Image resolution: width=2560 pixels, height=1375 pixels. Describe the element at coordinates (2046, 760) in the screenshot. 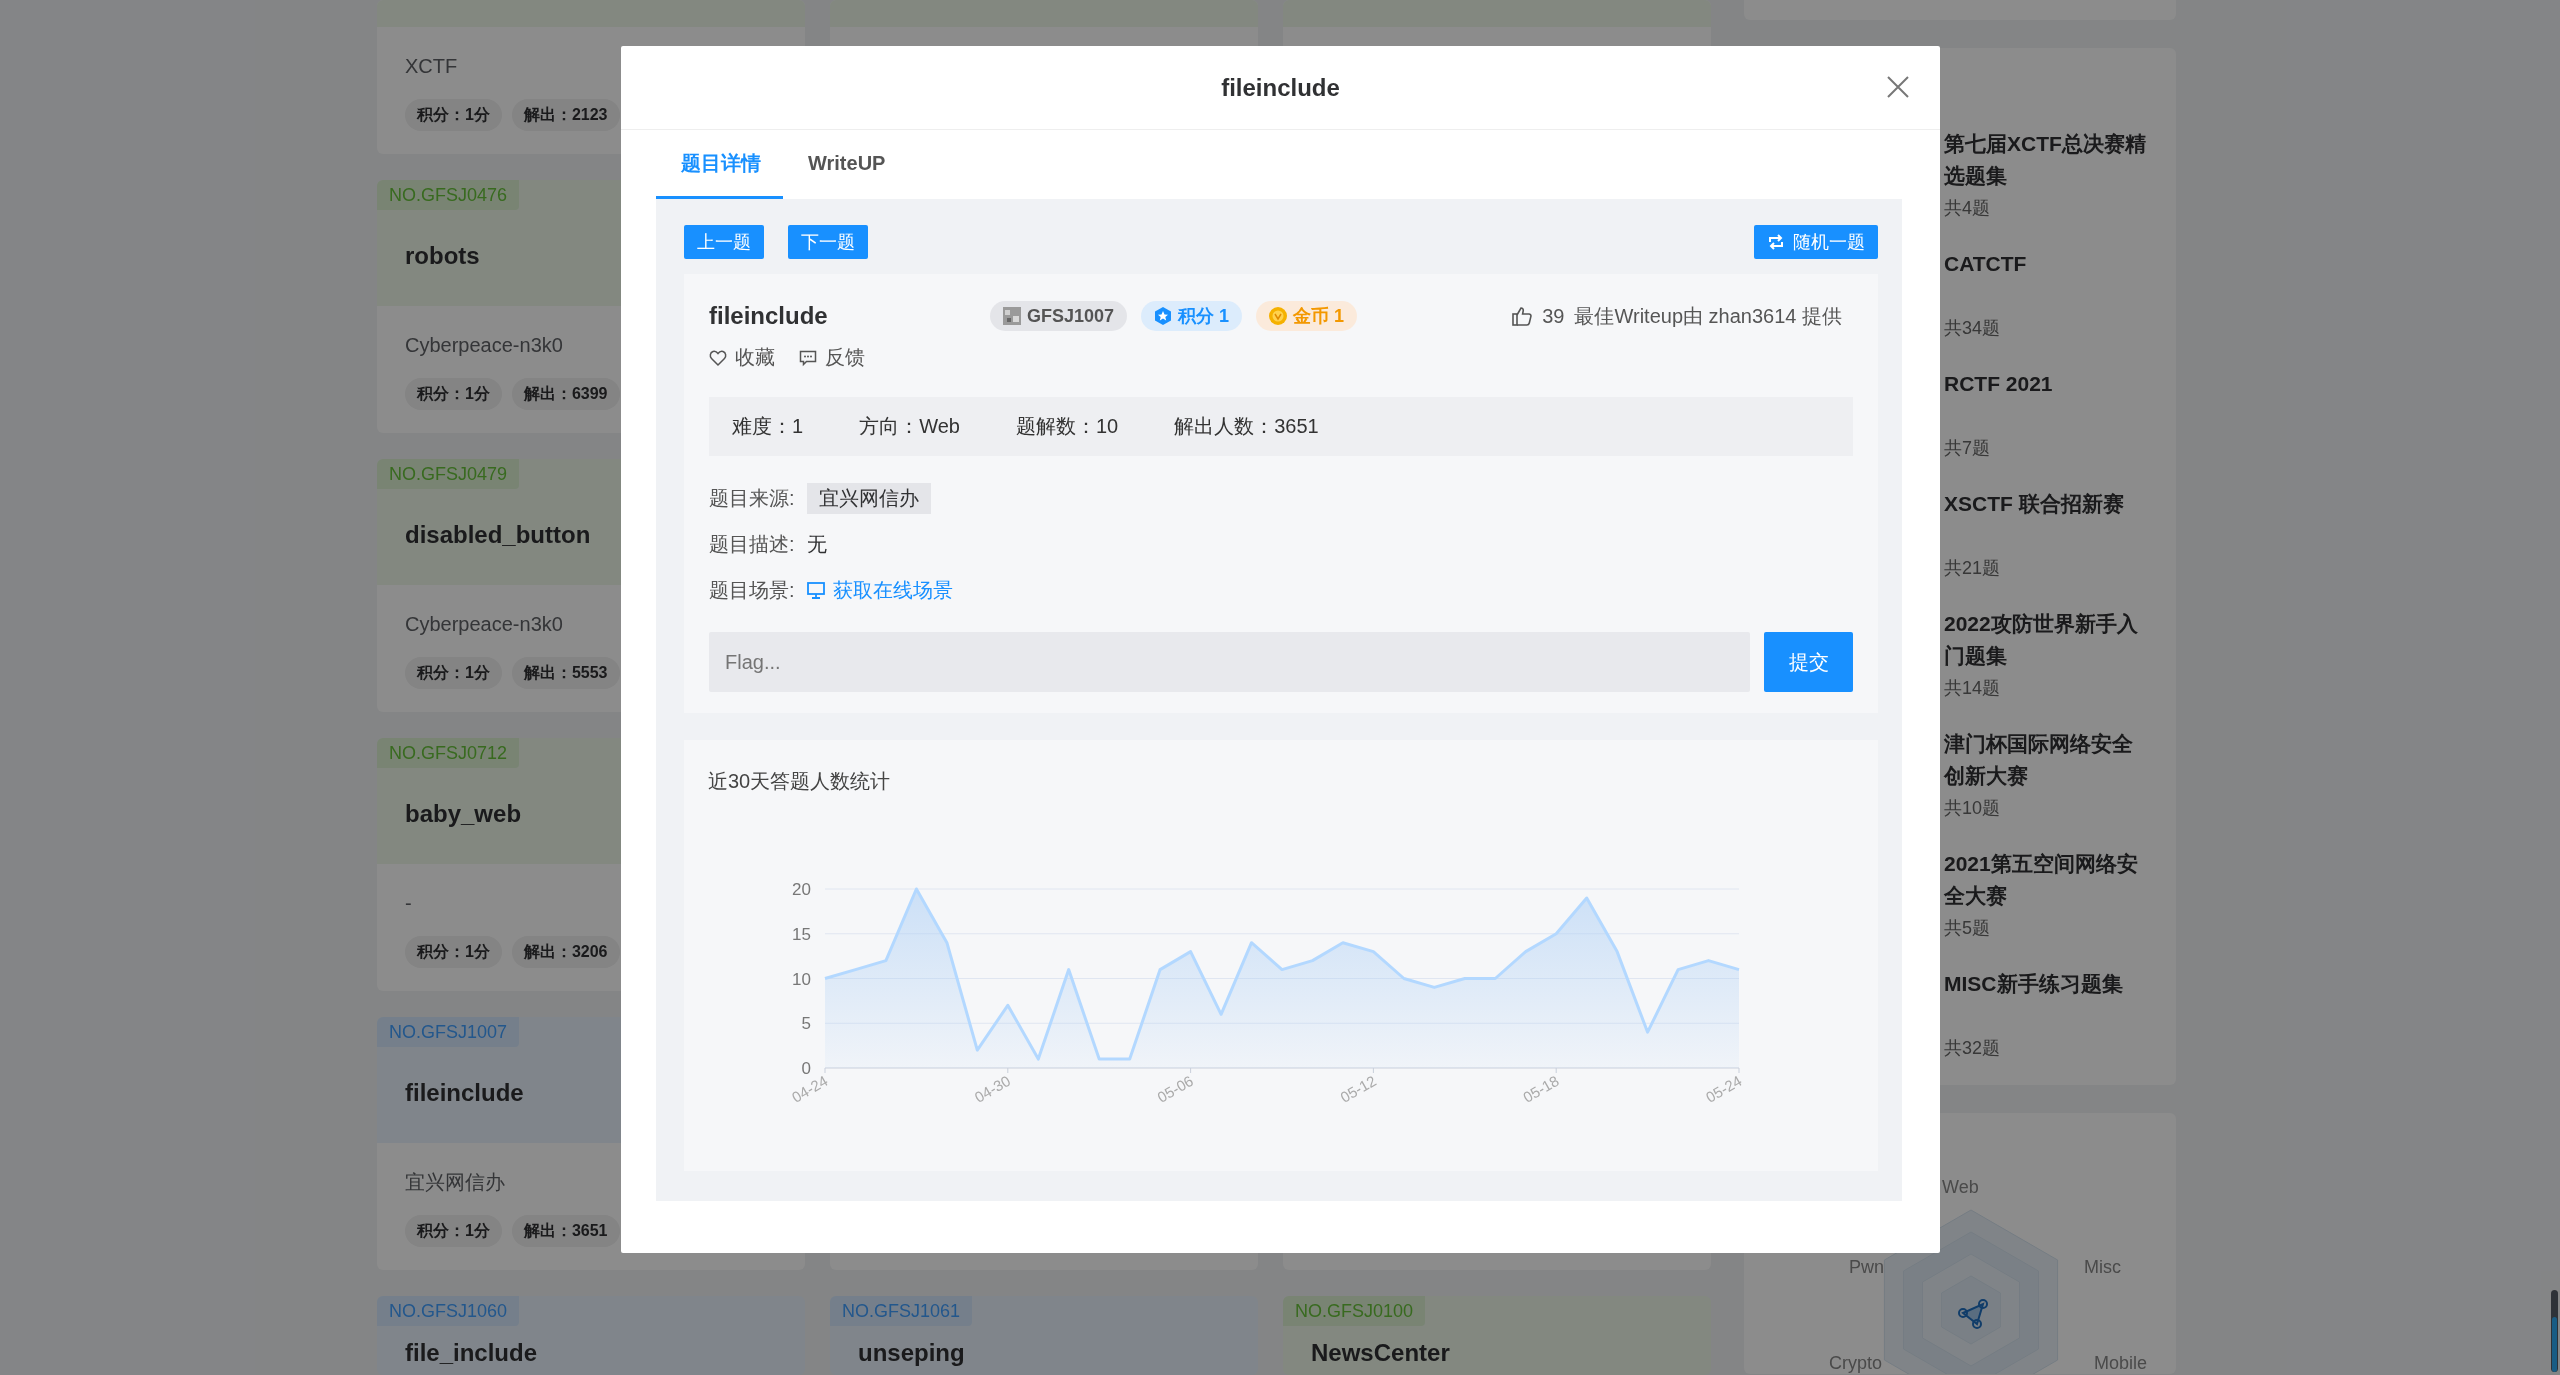

I see `collection-title: 津门杯国际网络安全创新大赛` at that location.